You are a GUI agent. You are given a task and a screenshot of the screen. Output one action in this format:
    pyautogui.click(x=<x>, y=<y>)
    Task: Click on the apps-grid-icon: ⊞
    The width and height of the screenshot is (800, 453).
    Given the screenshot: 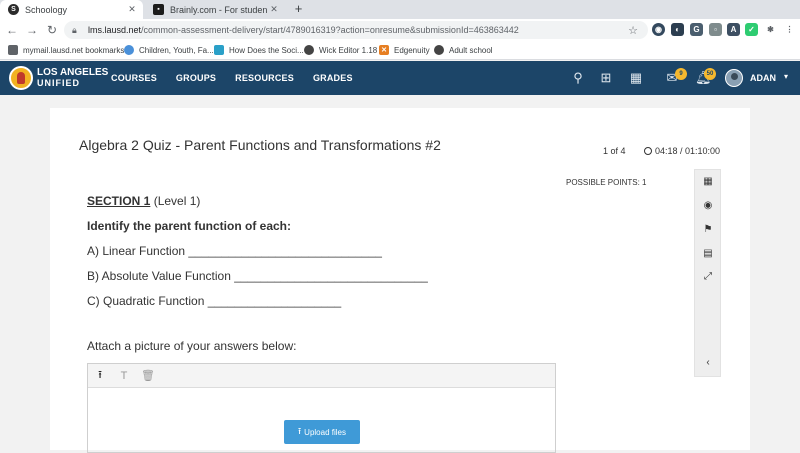 What is the action you would take?
    pyautogui.click(x=606, y=78)
    